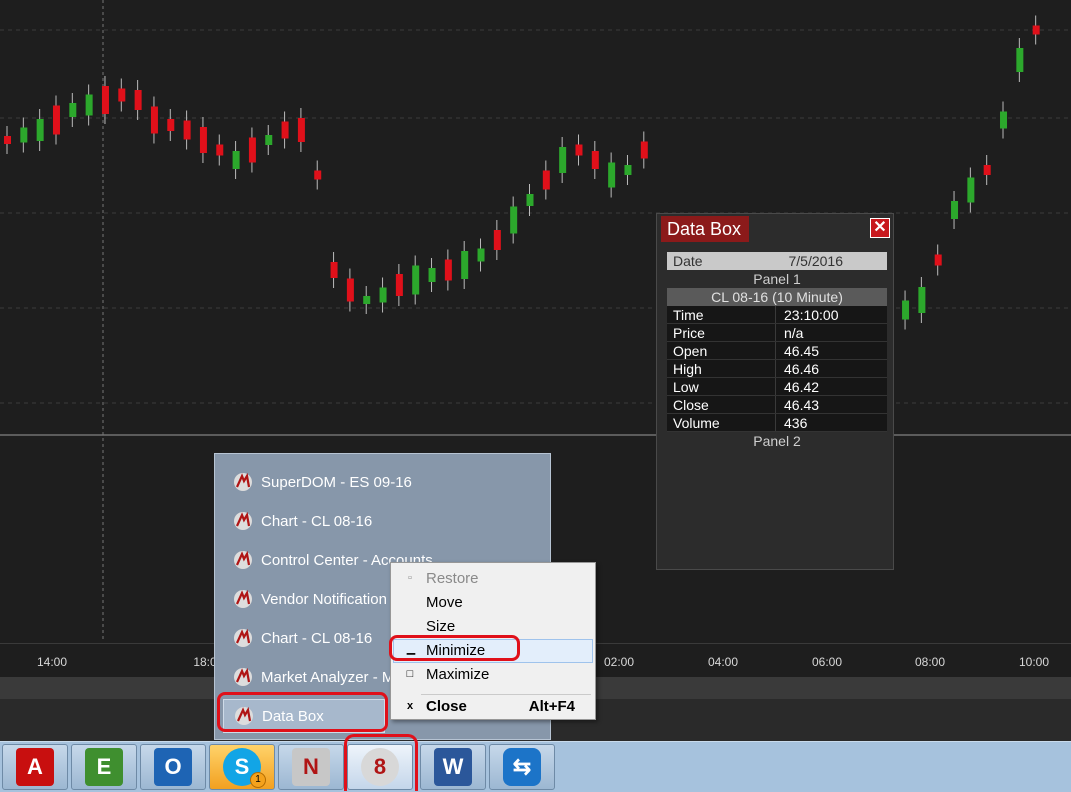  Describe the element at coordinates (410, 674) in the screenshot. I see `maximize-icon: □` at that location.